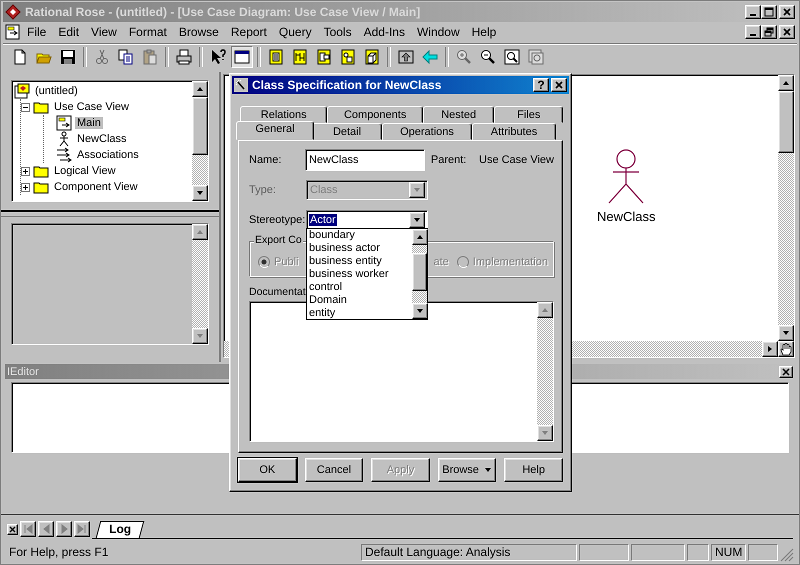 Image resolution: width=800 pixels, height=565 pixels. I want to click on menu-item: Add-Ins, so click(384, 32).